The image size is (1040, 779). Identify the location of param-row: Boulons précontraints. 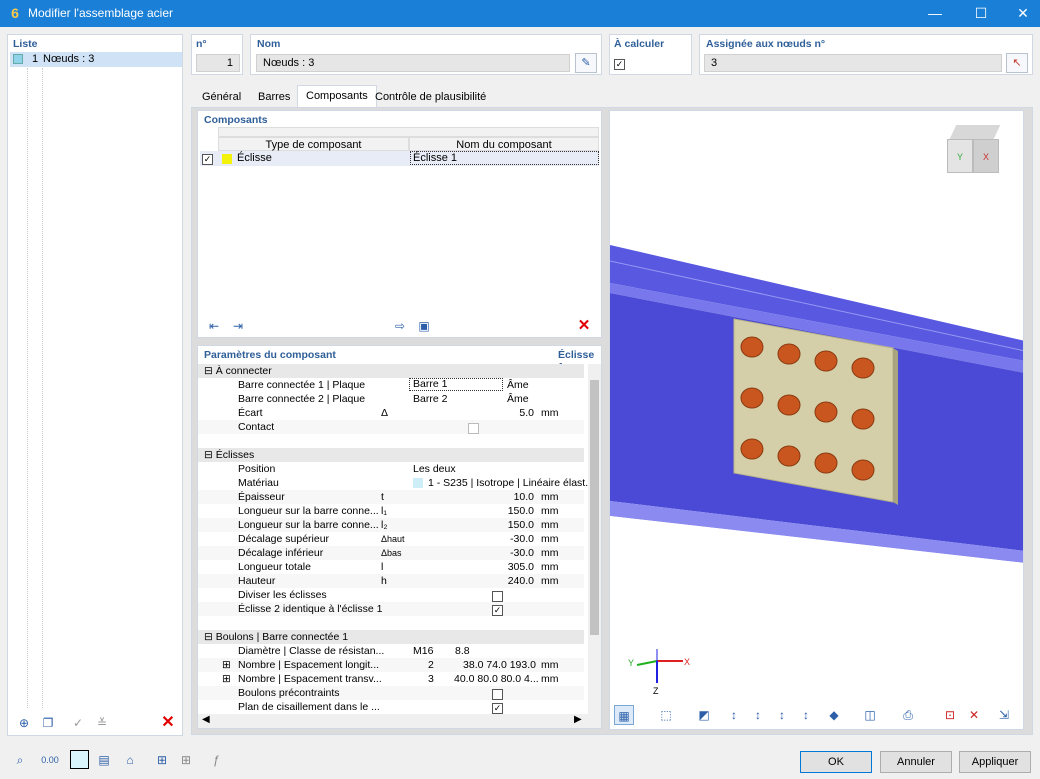
(391, 693).